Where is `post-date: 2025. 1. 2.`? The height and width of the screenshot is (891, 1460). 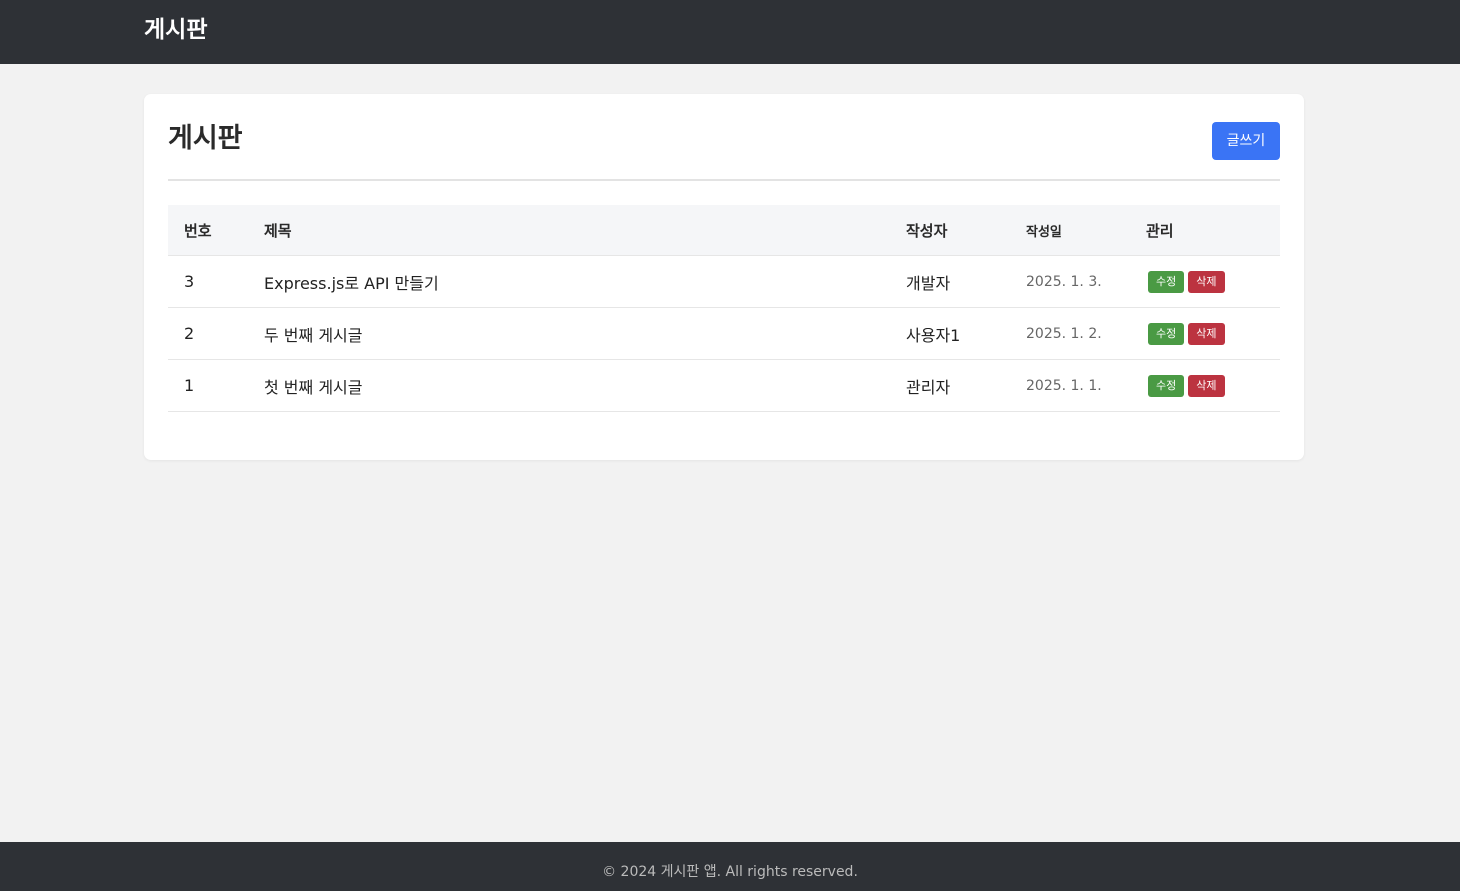 post-date: 2025. 1. 2. is located at coordinates (1070, 333).